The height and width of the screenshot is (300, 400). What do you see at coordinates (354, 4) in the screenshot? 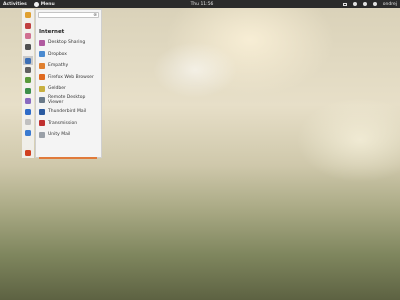
I see `accessibility-icon` at bounding box center [354, 4].